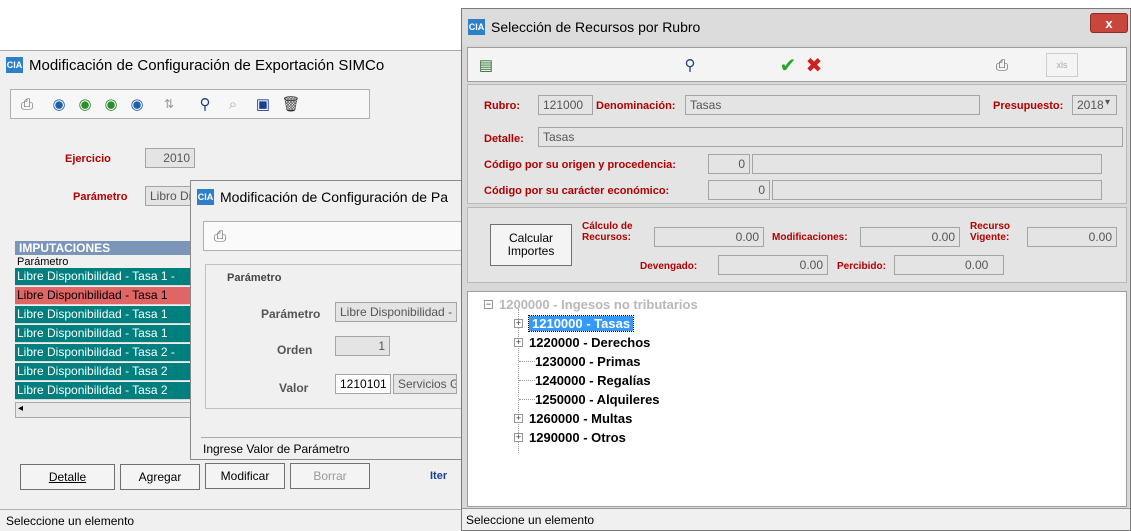 This screenshot has width=1131, height=531. Describe the element at coordinates (1062, 65) in the screenshot. I see `excel-icon: xls` at that location.